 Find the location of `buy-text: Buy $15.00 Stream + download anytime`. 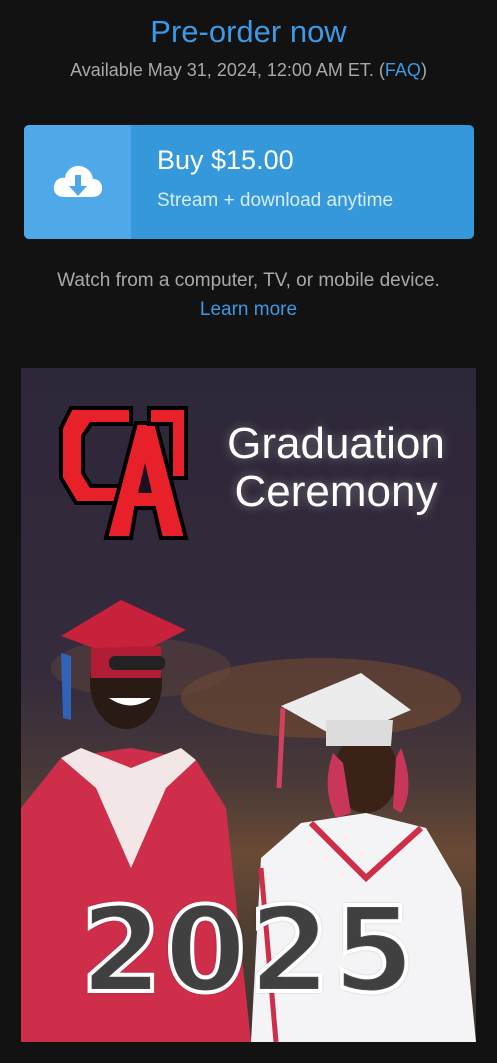

buy-text: Buy $15.00 Stream + download anytime is located at coordinates (262, 182).